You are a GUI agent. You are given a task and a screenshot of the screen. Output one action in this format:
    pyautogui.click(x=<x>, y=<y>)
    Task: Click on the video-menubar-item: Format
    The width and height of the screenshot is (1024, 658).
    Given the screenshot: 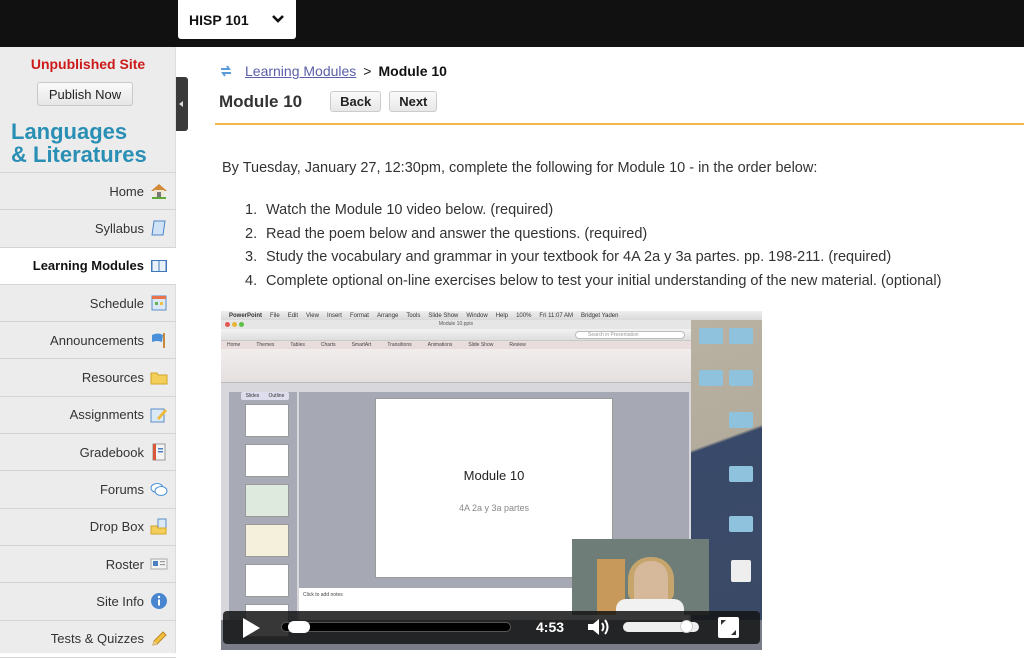 What is the action you would take?
    pyautogui.click(x=359, y=315)
    